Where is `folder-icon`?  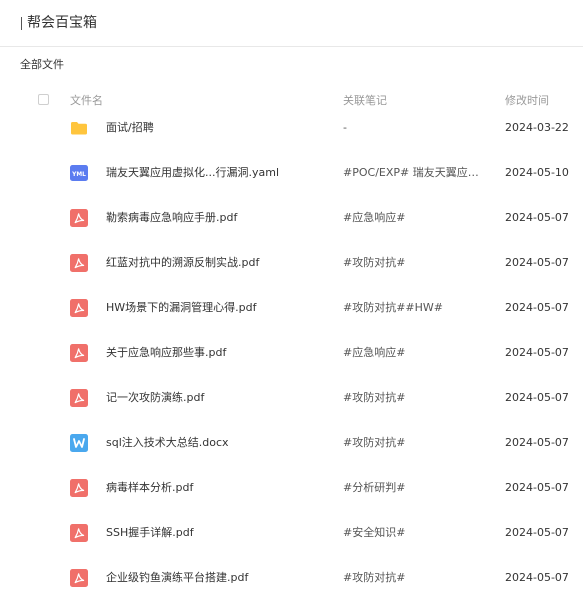 folder-icon is located at coordinates (79, 128).